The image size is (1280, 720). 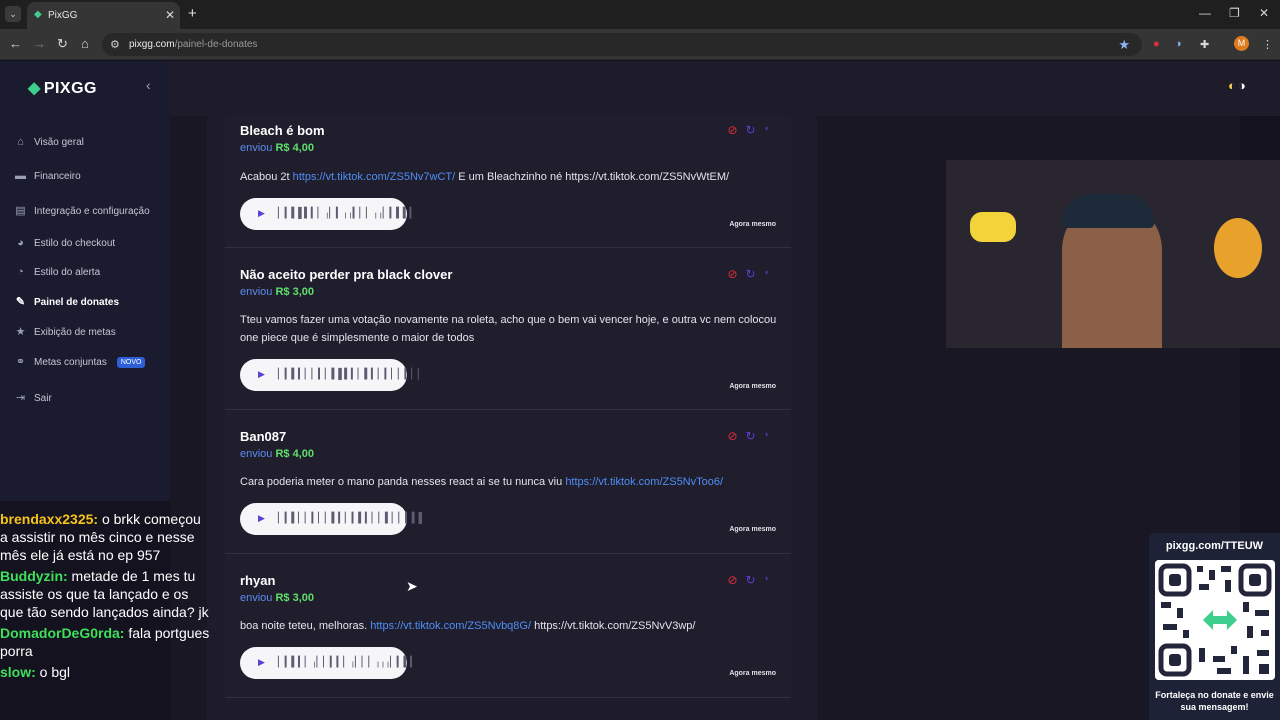 I want to click on message-link: https://vt.tiktok.com/ZS5NvToo6/, so click(x=644, y=482).